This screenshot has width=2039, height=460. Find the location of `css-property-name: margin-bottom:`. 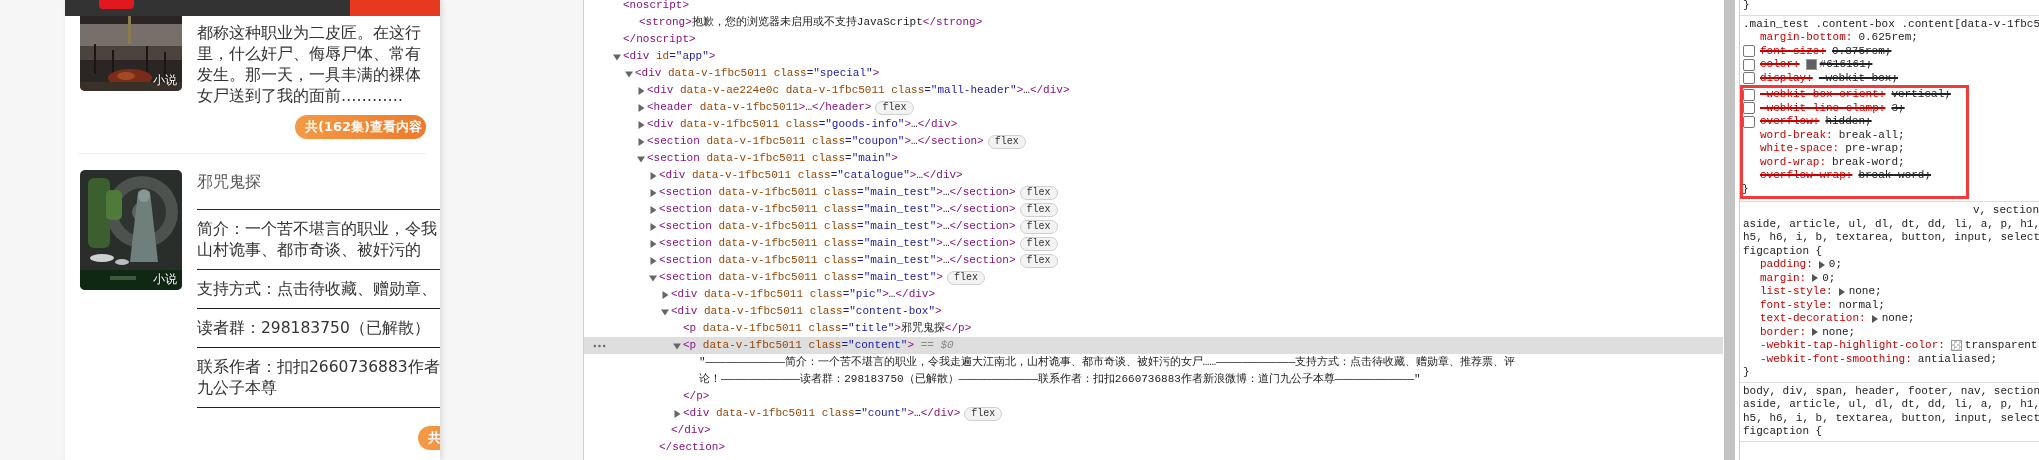

css-property-name: margin-bottom: is located at coordinates (1806, 38).